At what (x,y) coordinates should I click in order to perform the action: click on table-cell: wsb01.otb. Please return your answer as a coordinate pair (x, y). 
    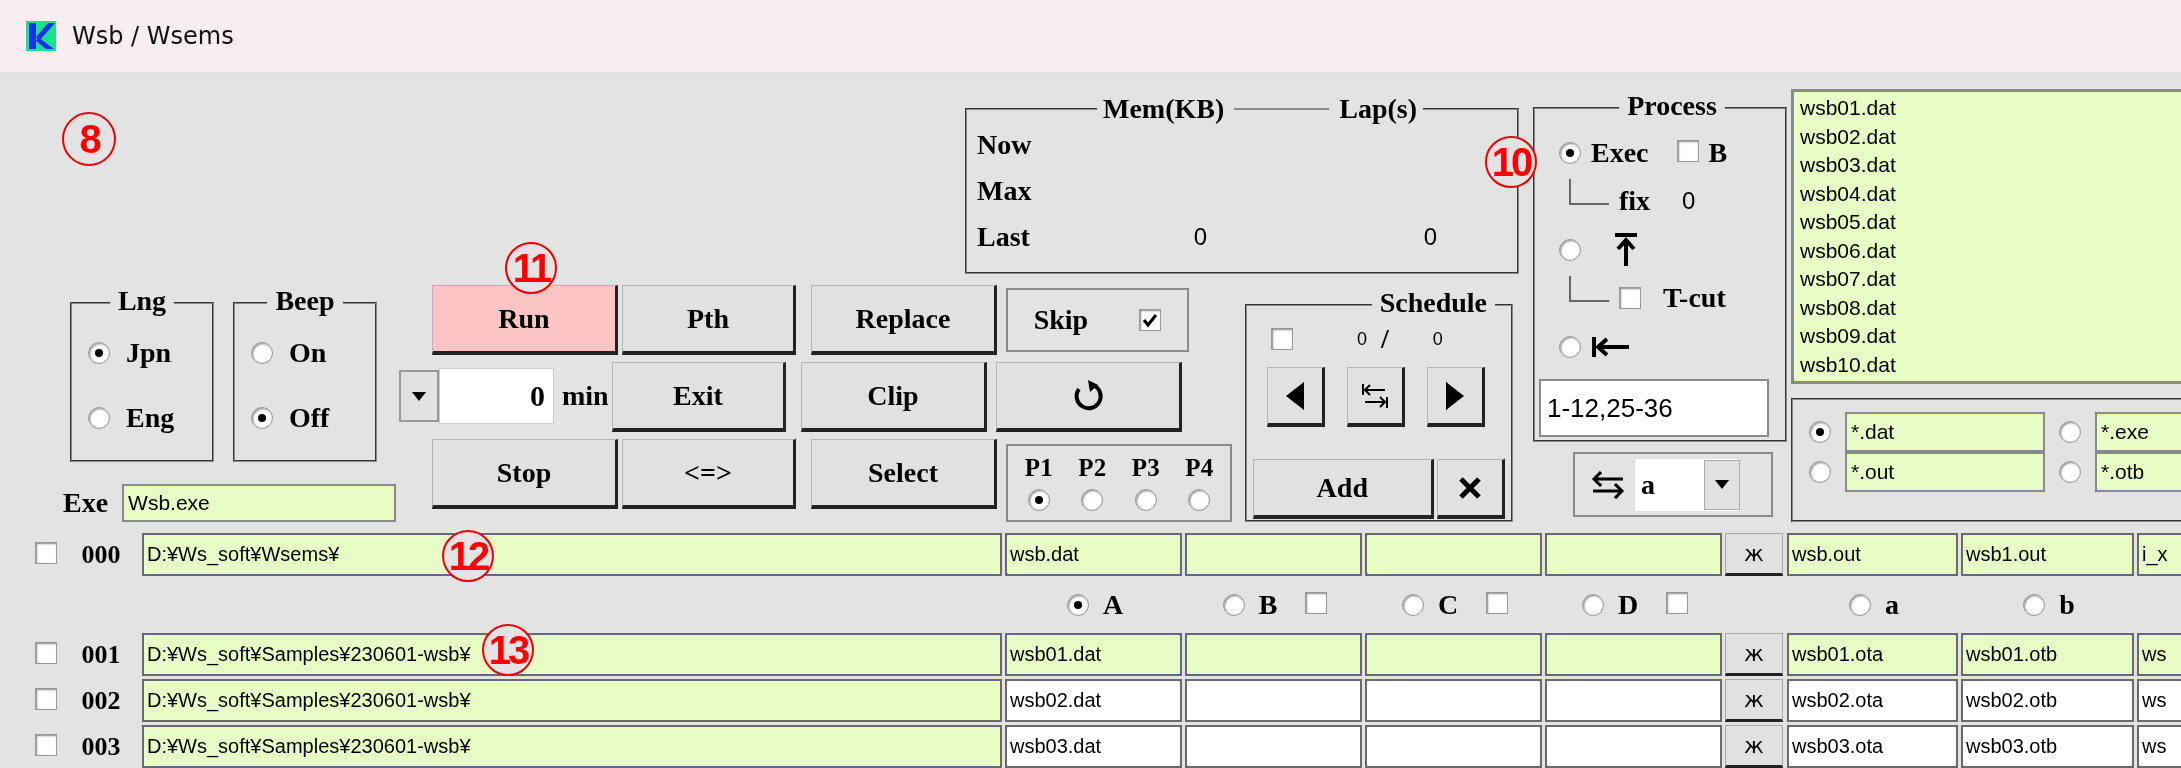
    Looking at the image, I should click on (2047, 654).